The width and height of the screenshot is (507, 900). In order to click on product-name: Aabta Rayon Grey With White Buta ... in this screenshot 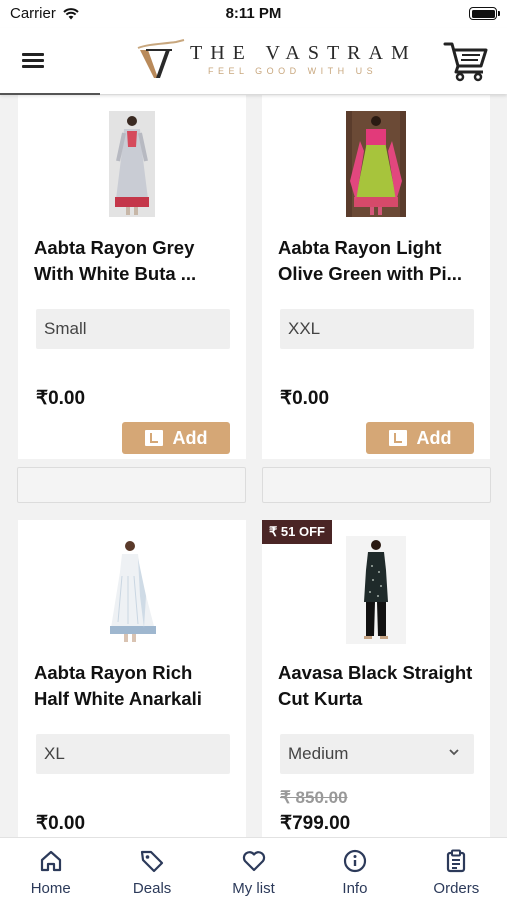, I will do `click(133, 261)`.